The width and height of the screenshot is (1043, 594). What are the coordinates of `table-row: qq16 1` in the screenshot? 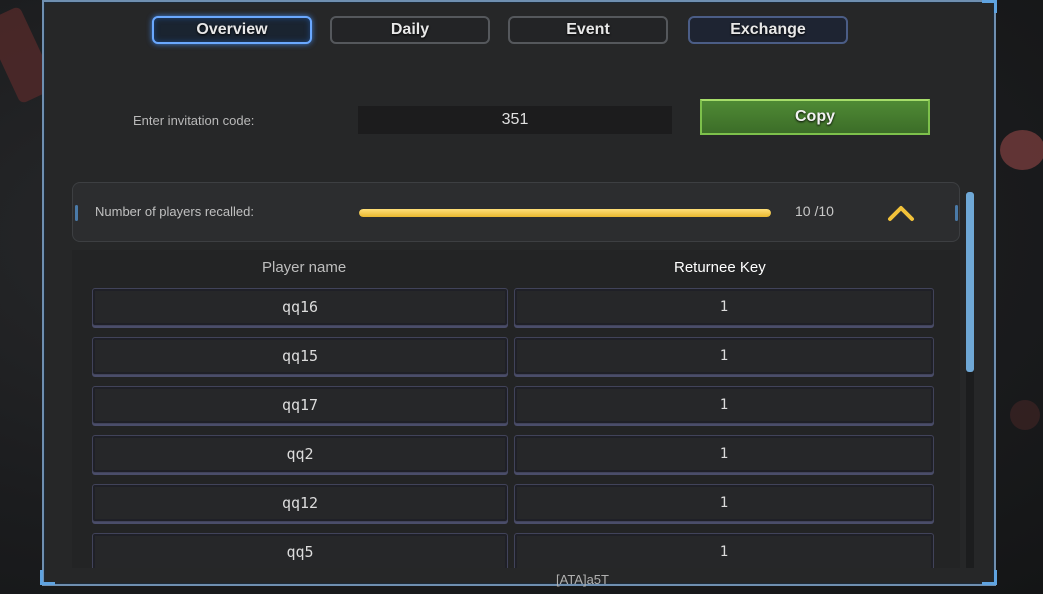 It's located at (514, 308).